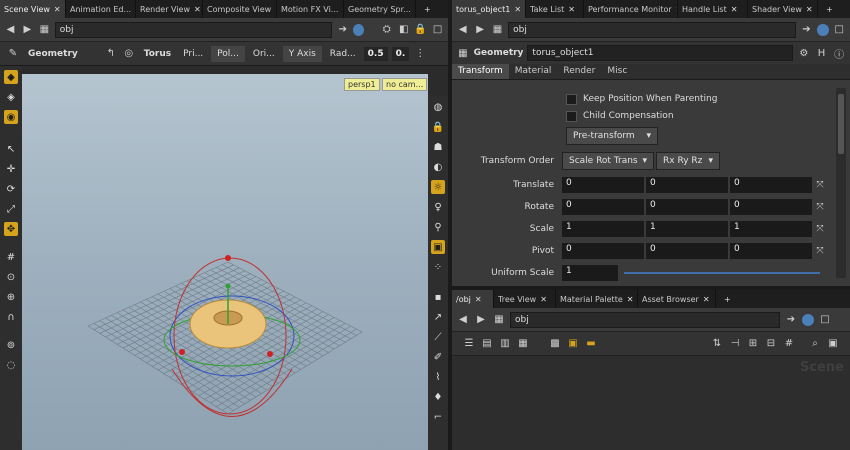 The height and width of the screenshot is (450, 850). Describe the element at coordinates (487, 344) in the screenshot. I see `notes-icon: ▤` at that location.